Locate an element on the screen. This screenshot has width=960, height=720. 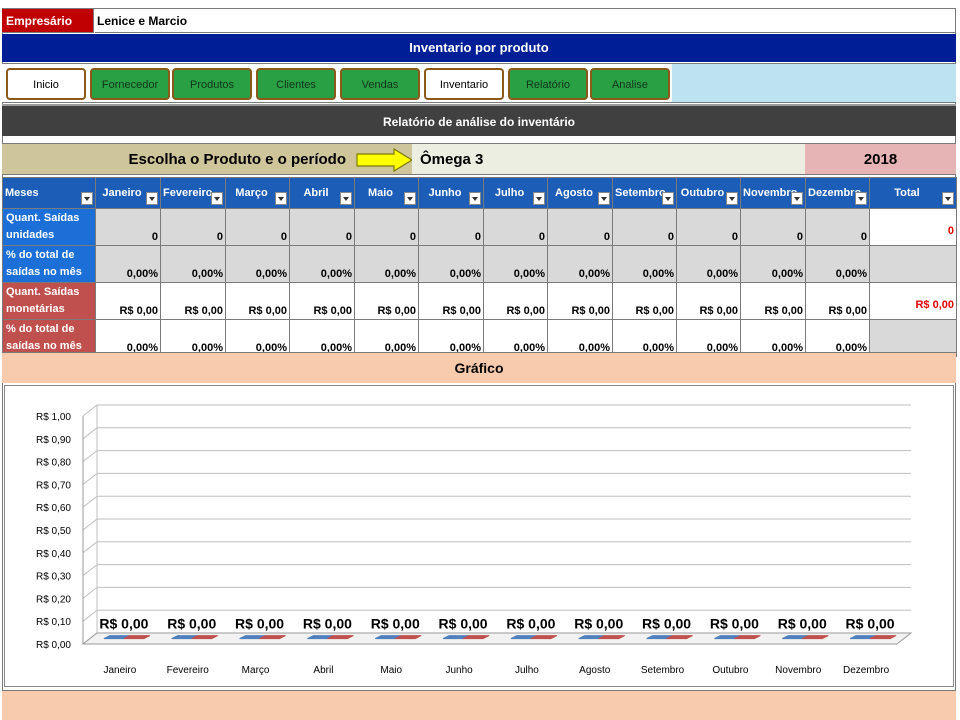
nav-button-clientes: Clientes is located at coordinates (296, 84).